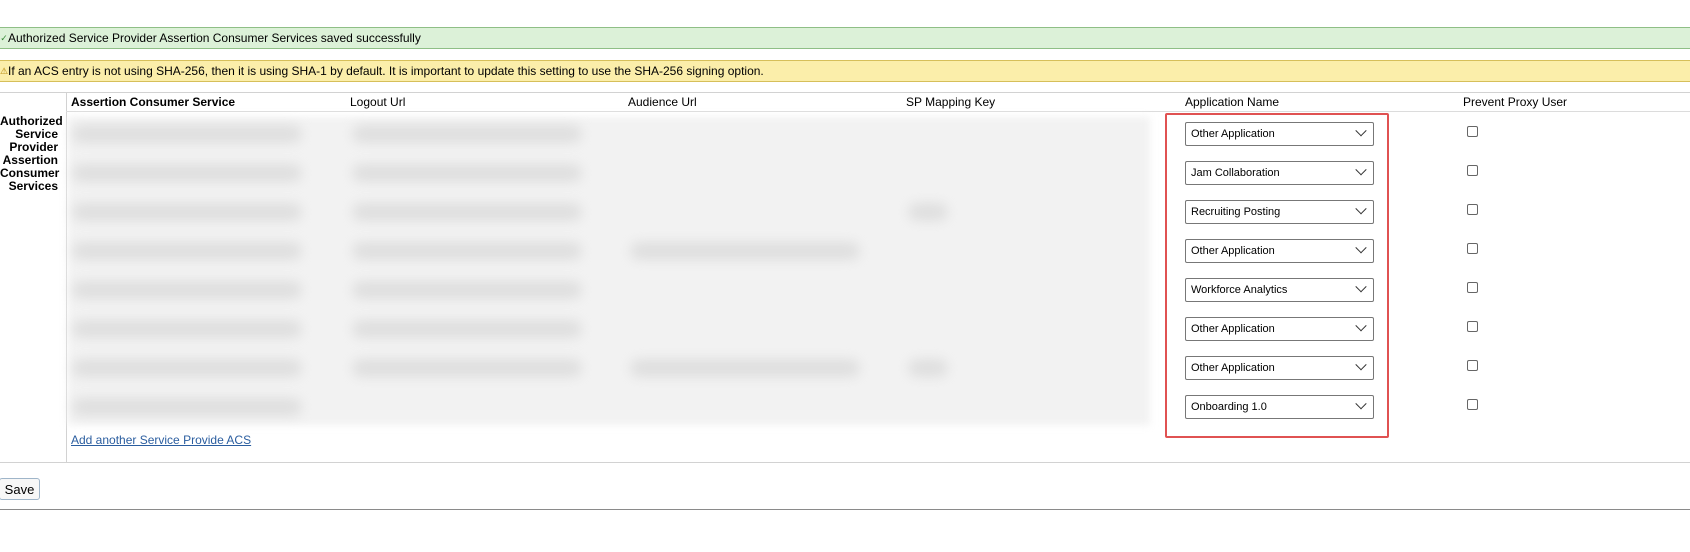  What do you see at coordinates (20, 489) in the screenshot?
I see `save-button: Save` at bounding box center [20, 489].